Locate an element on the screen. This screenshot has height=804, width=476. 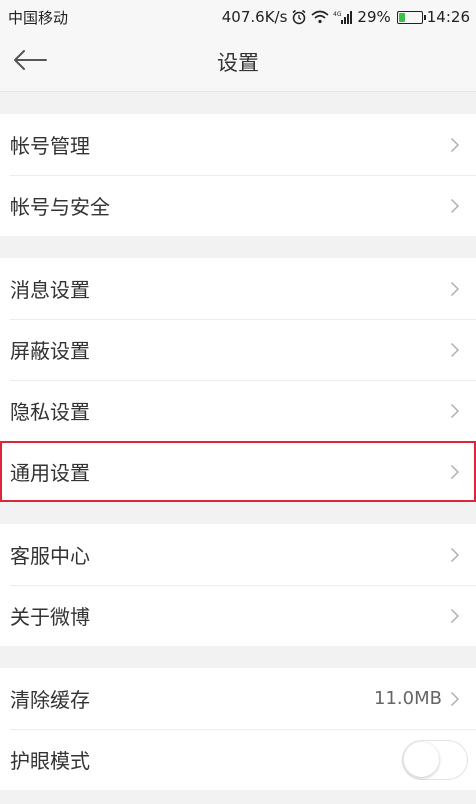
settings-row-privacy-settings: 隐私设置 is located at coordinates (238, 410).